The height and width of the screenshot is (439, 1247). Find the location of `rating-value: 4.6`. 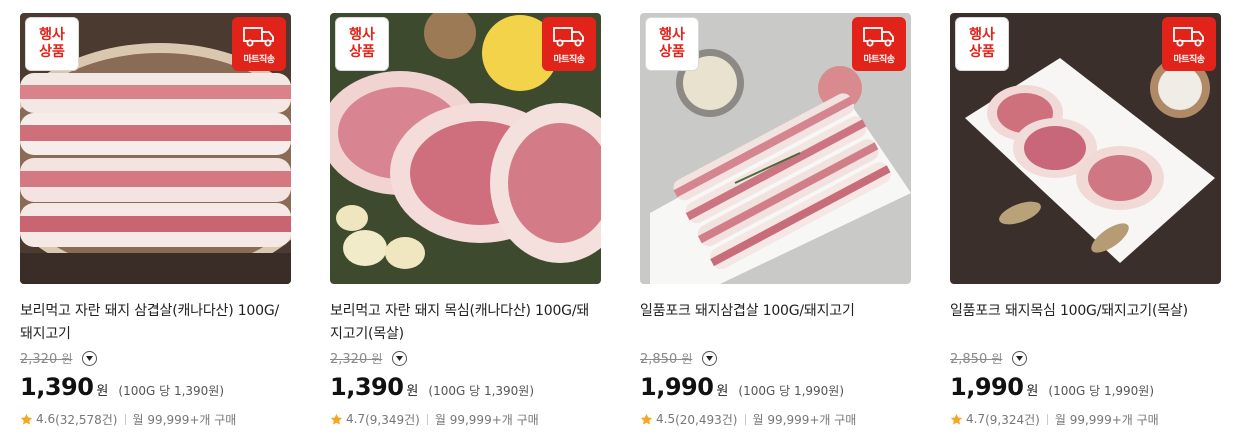

rating-value: 4.6 is located at coordinates (46, 419).